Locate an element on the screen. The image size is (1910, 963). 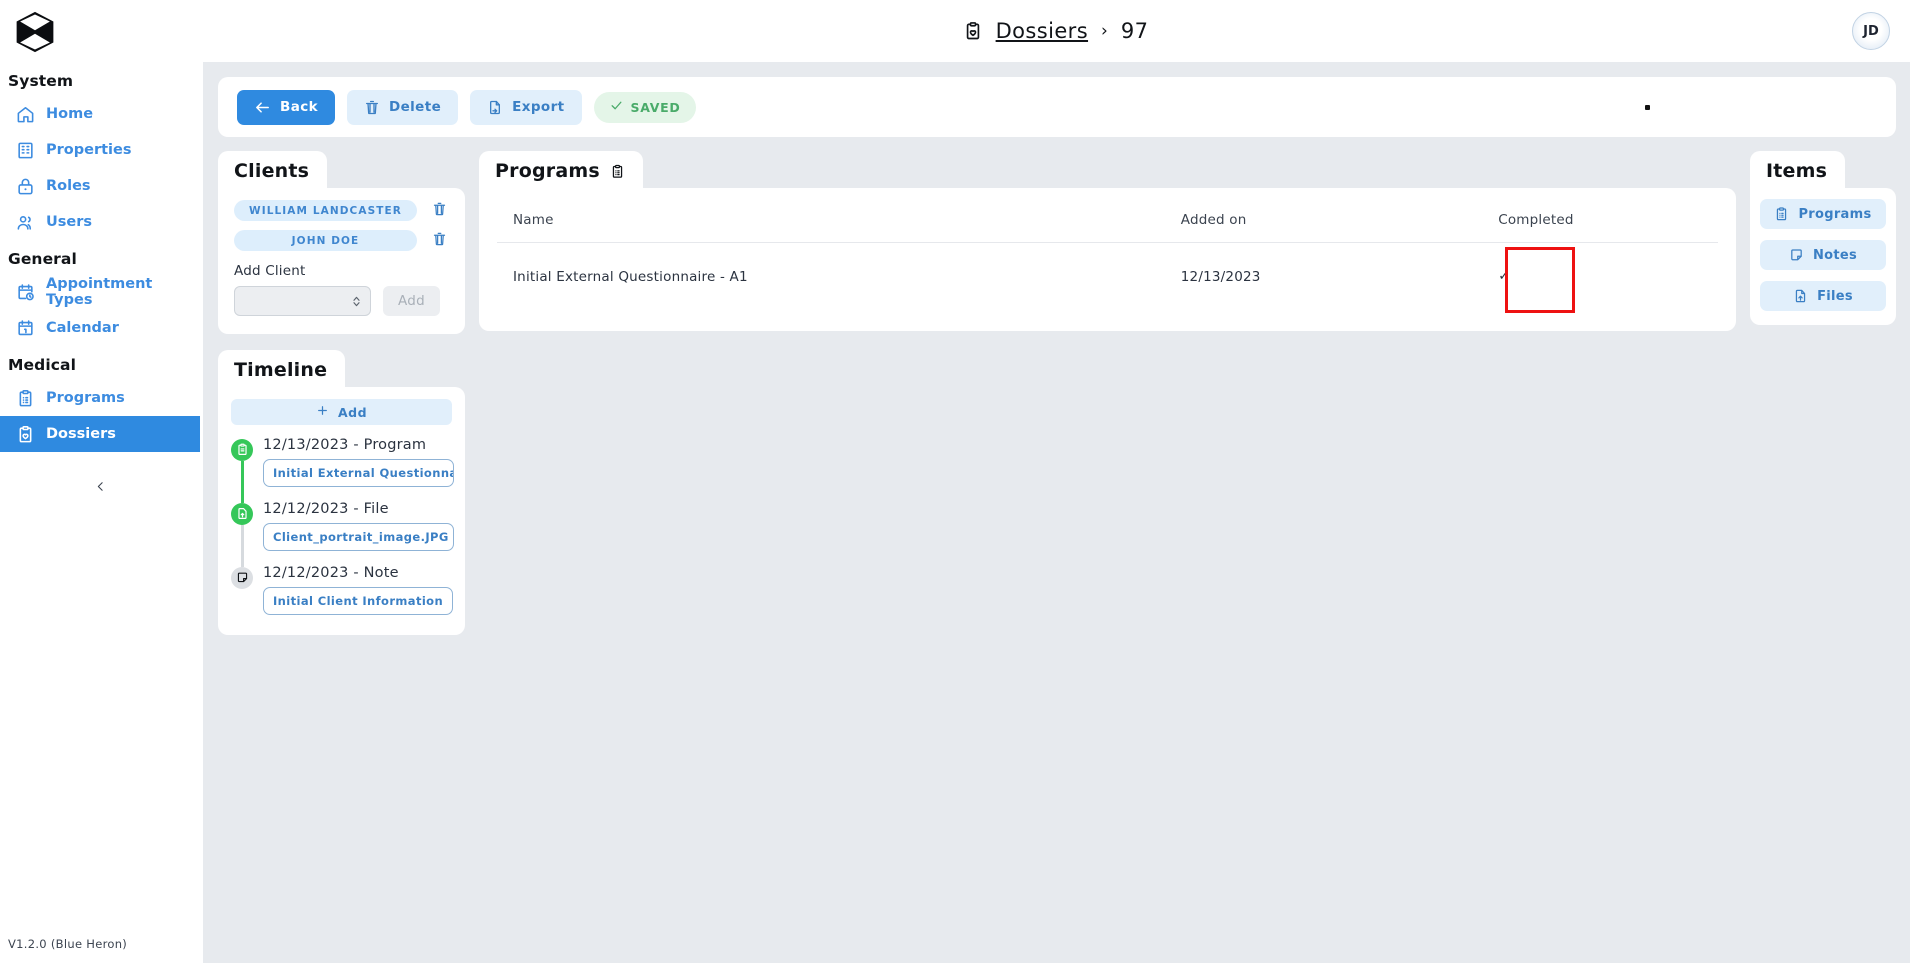
avatar-initials: JD is located at coordinates (1871, 31).